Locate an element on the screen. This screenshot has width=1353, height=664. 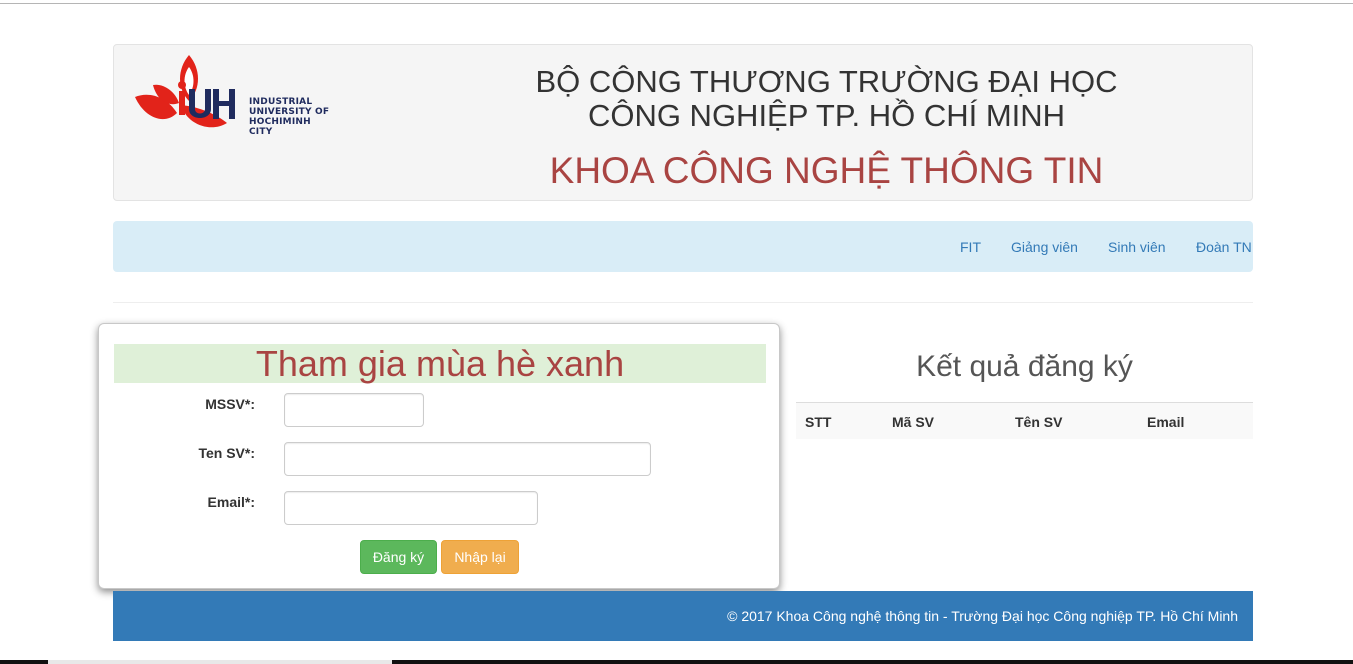
results-table-header: STT Mã SV Tên SV Email is located at coordinates (1024, 420).